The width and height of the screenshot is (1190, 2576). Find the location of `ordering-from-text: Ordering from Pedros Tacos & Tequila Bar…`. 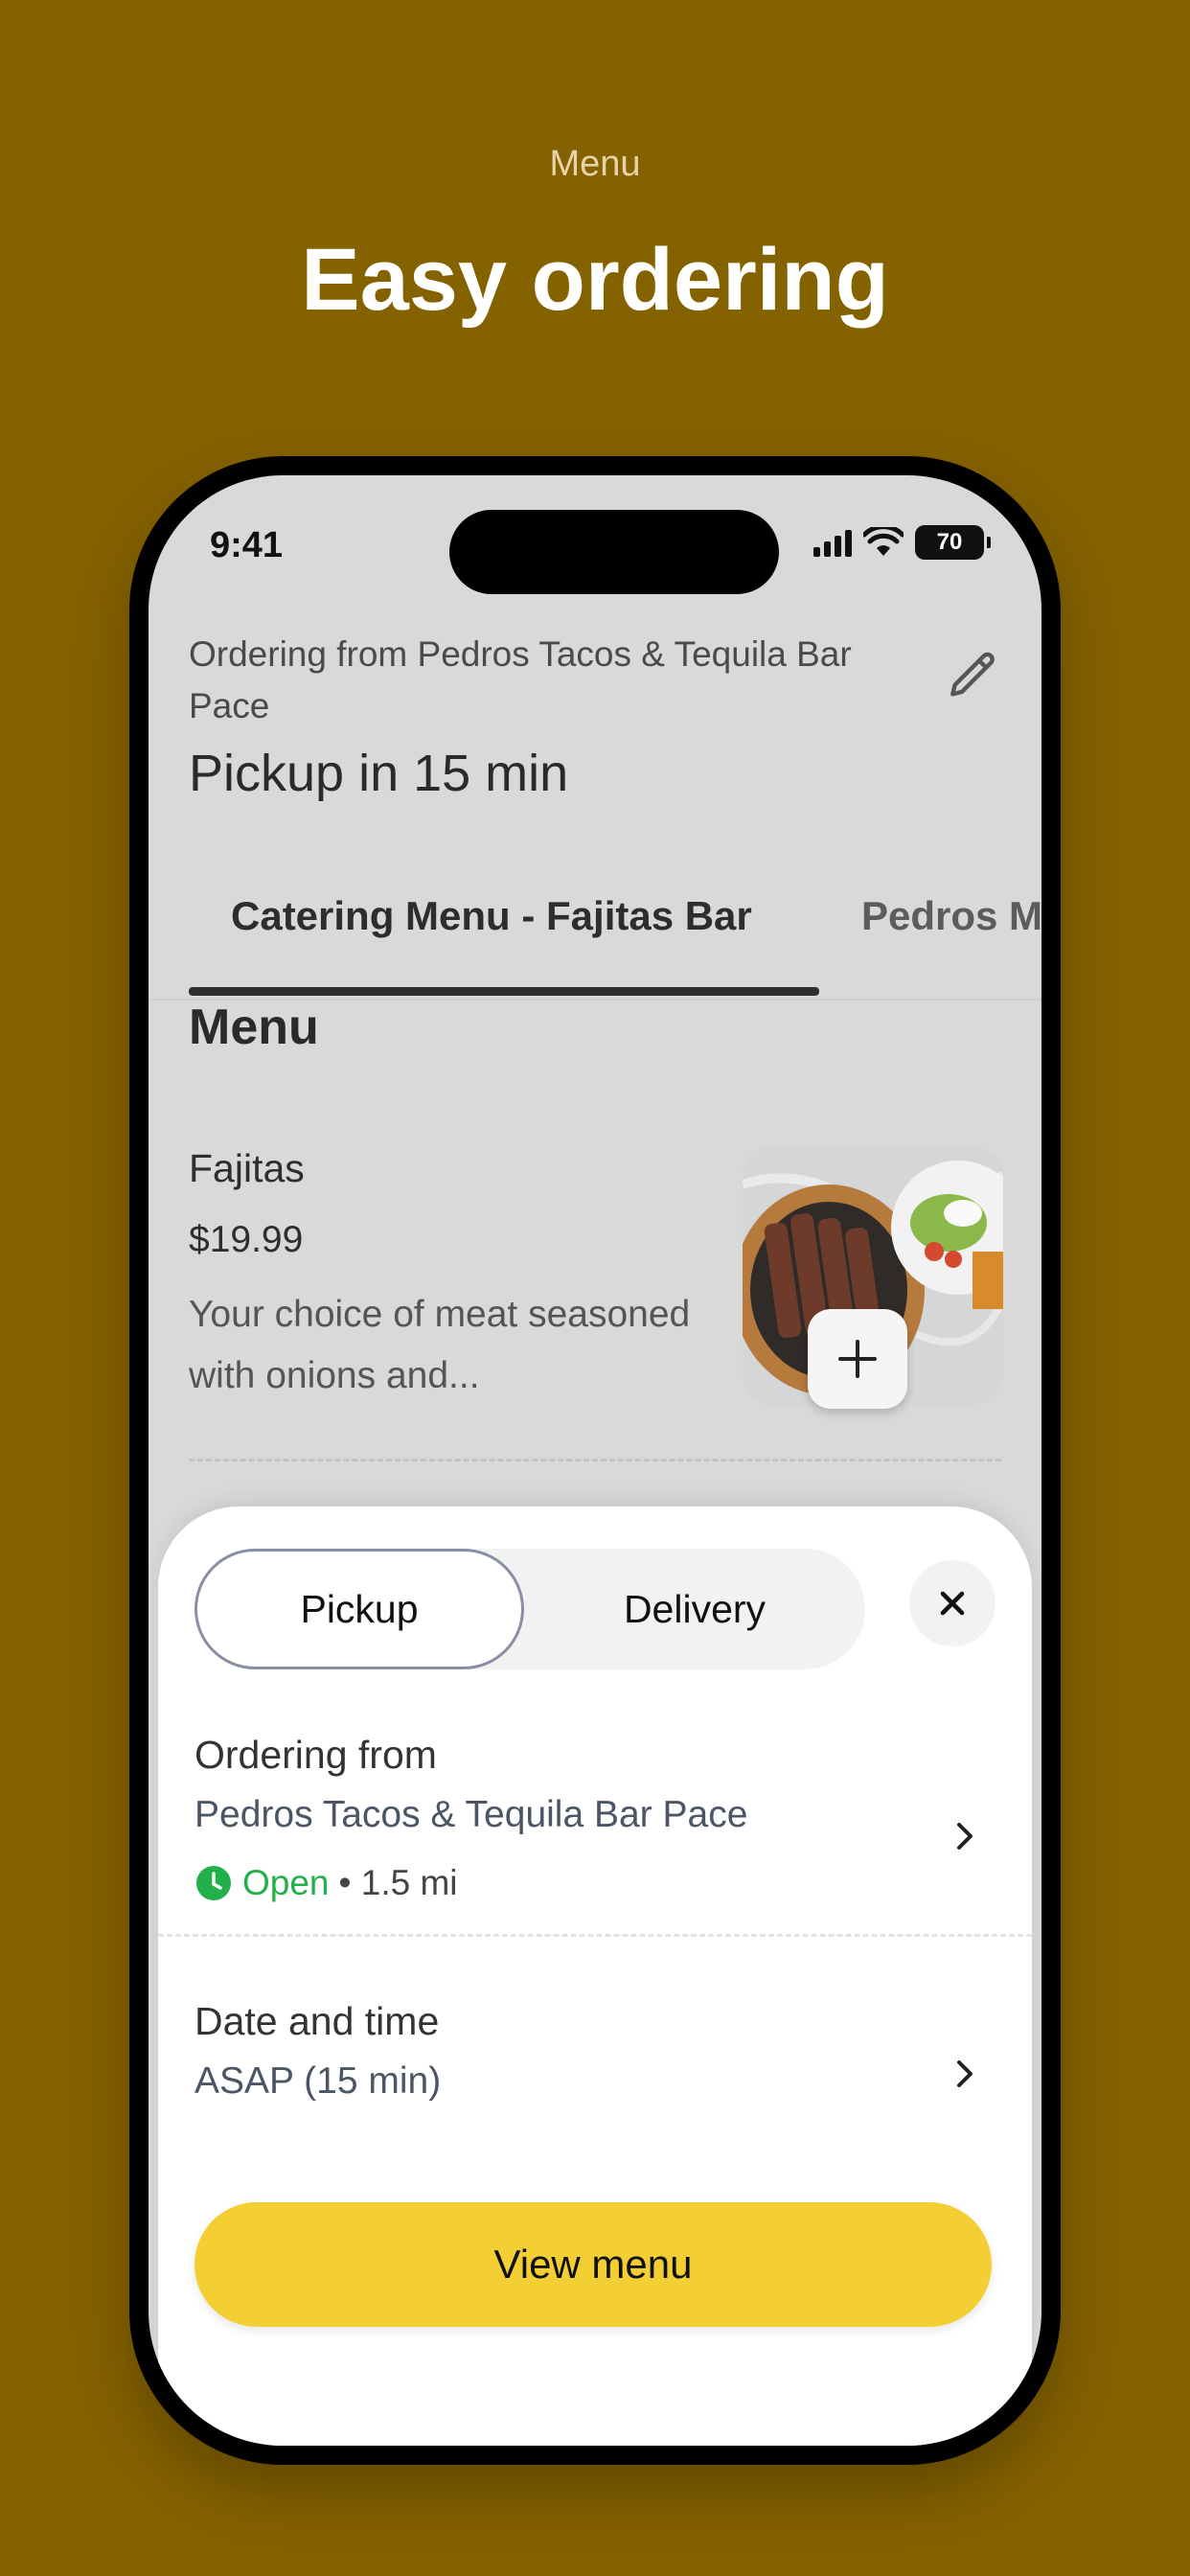

ordering-from-text: Ordering from Pedros Tacos & Tequila Bar… is located at coordinates (521, 679).